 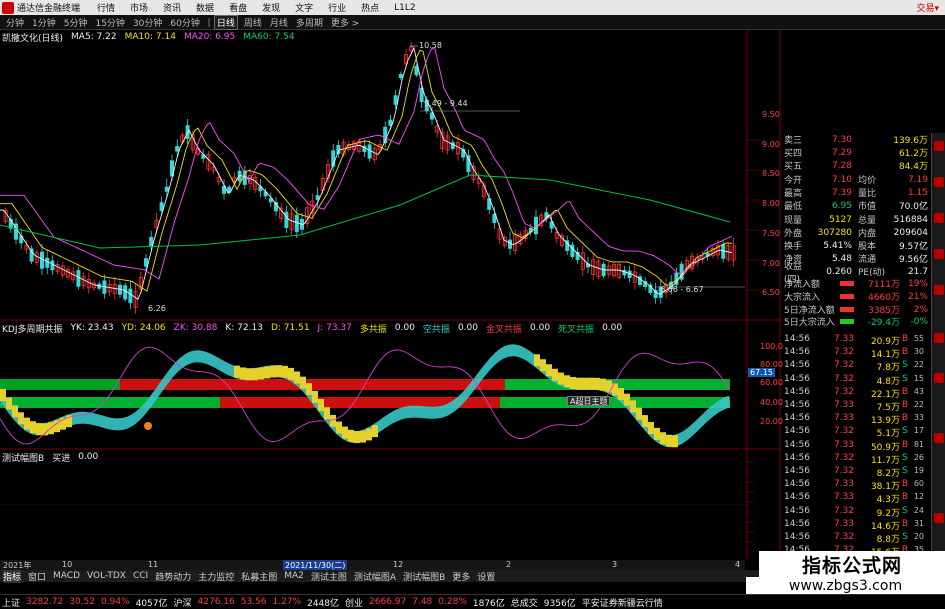 What do you see at coordinates (329, 576) in the screenshot?
I see `tab-test-main: 测试主图` at bounding box center [329, 576].